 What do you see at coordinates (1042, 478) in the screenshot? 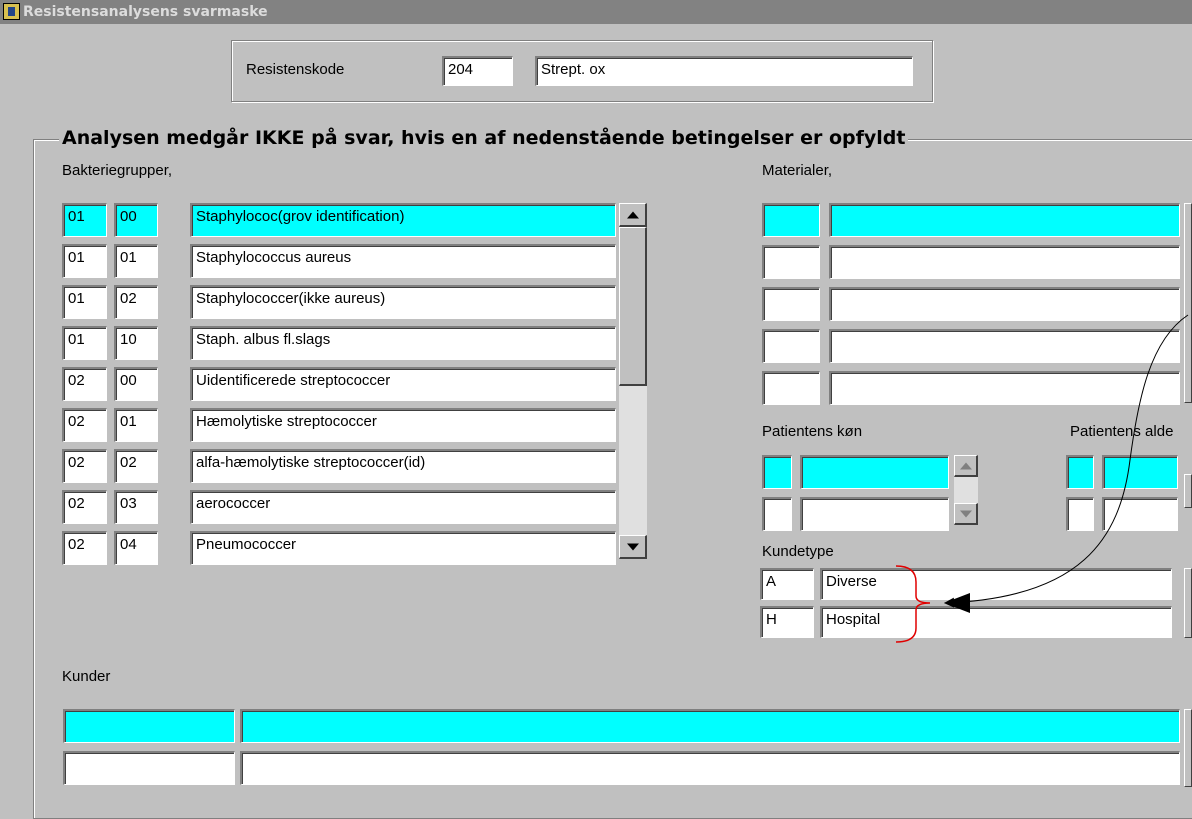
I see `annotation-arrow-icon` at bounding box center [1042, 478].